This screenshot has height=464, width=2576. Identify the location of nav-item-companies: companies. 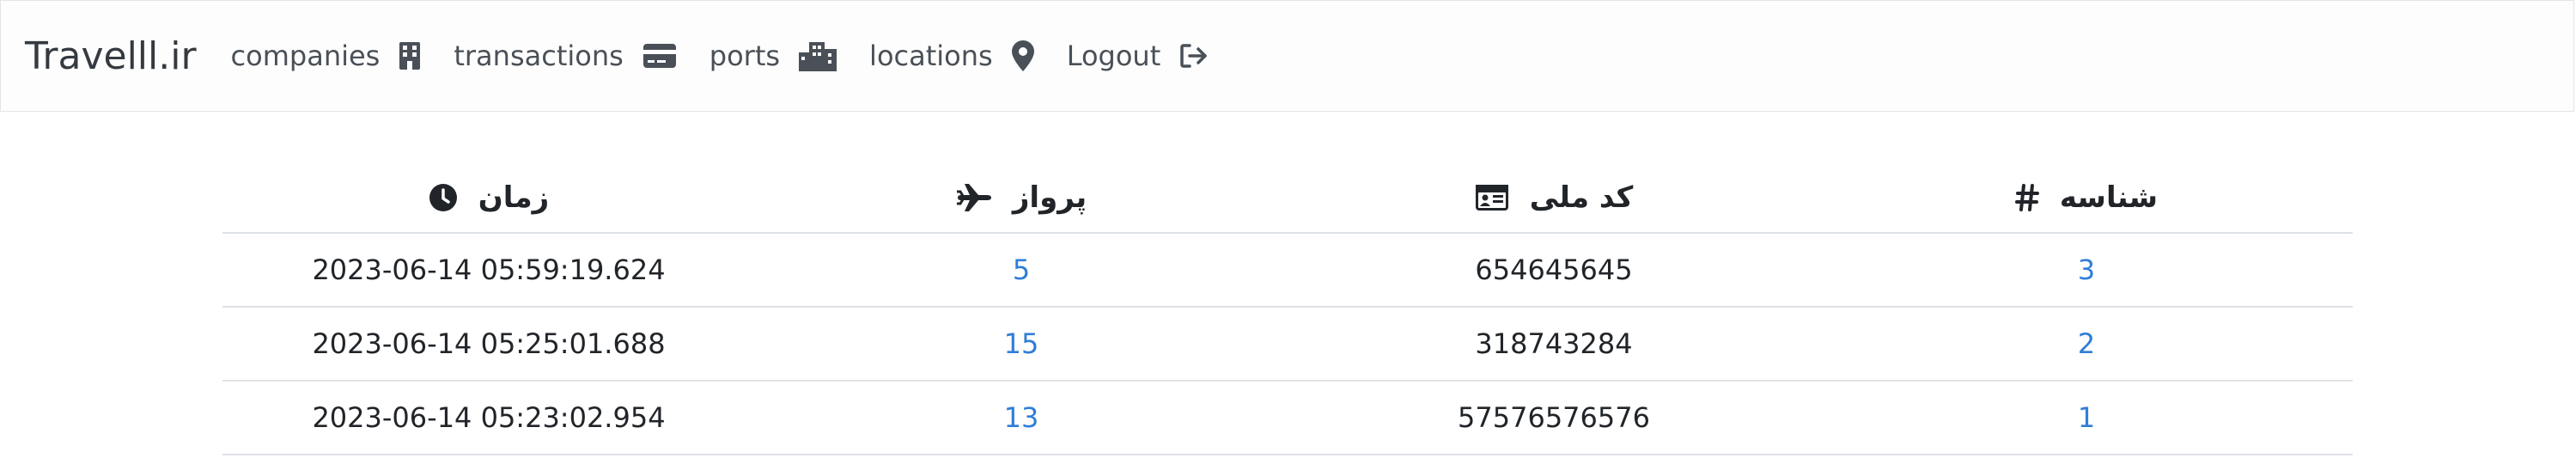
(326, 56).